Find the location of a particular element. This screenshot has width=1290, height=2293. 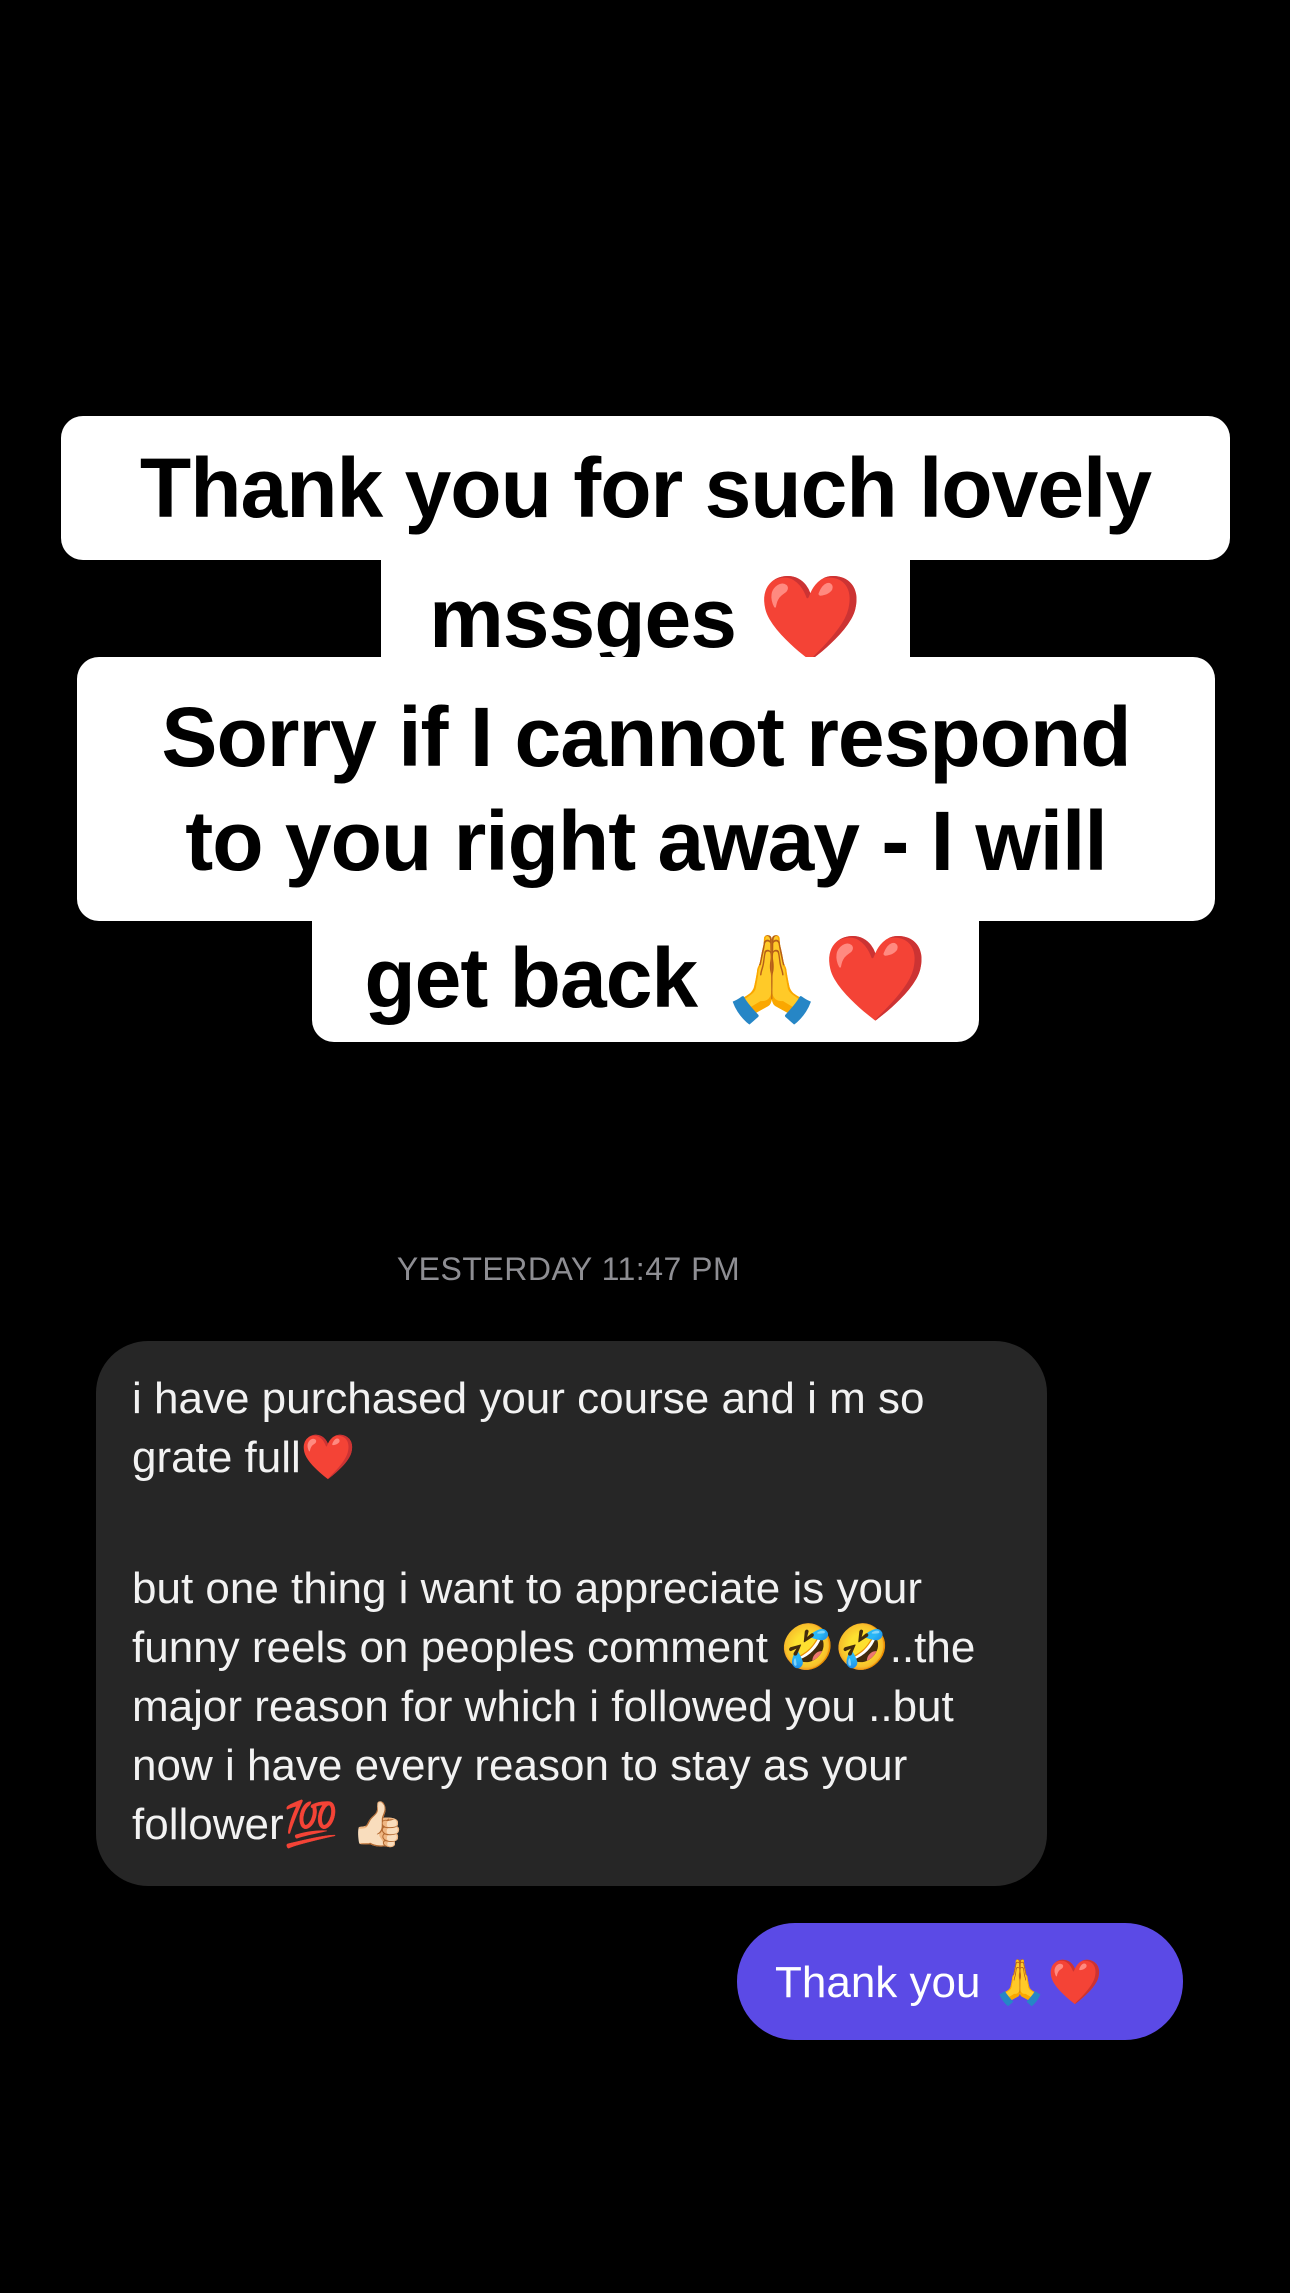

message-timestamp: YESTERDAY 11:47 PM is located at coordinates (568, 1269).